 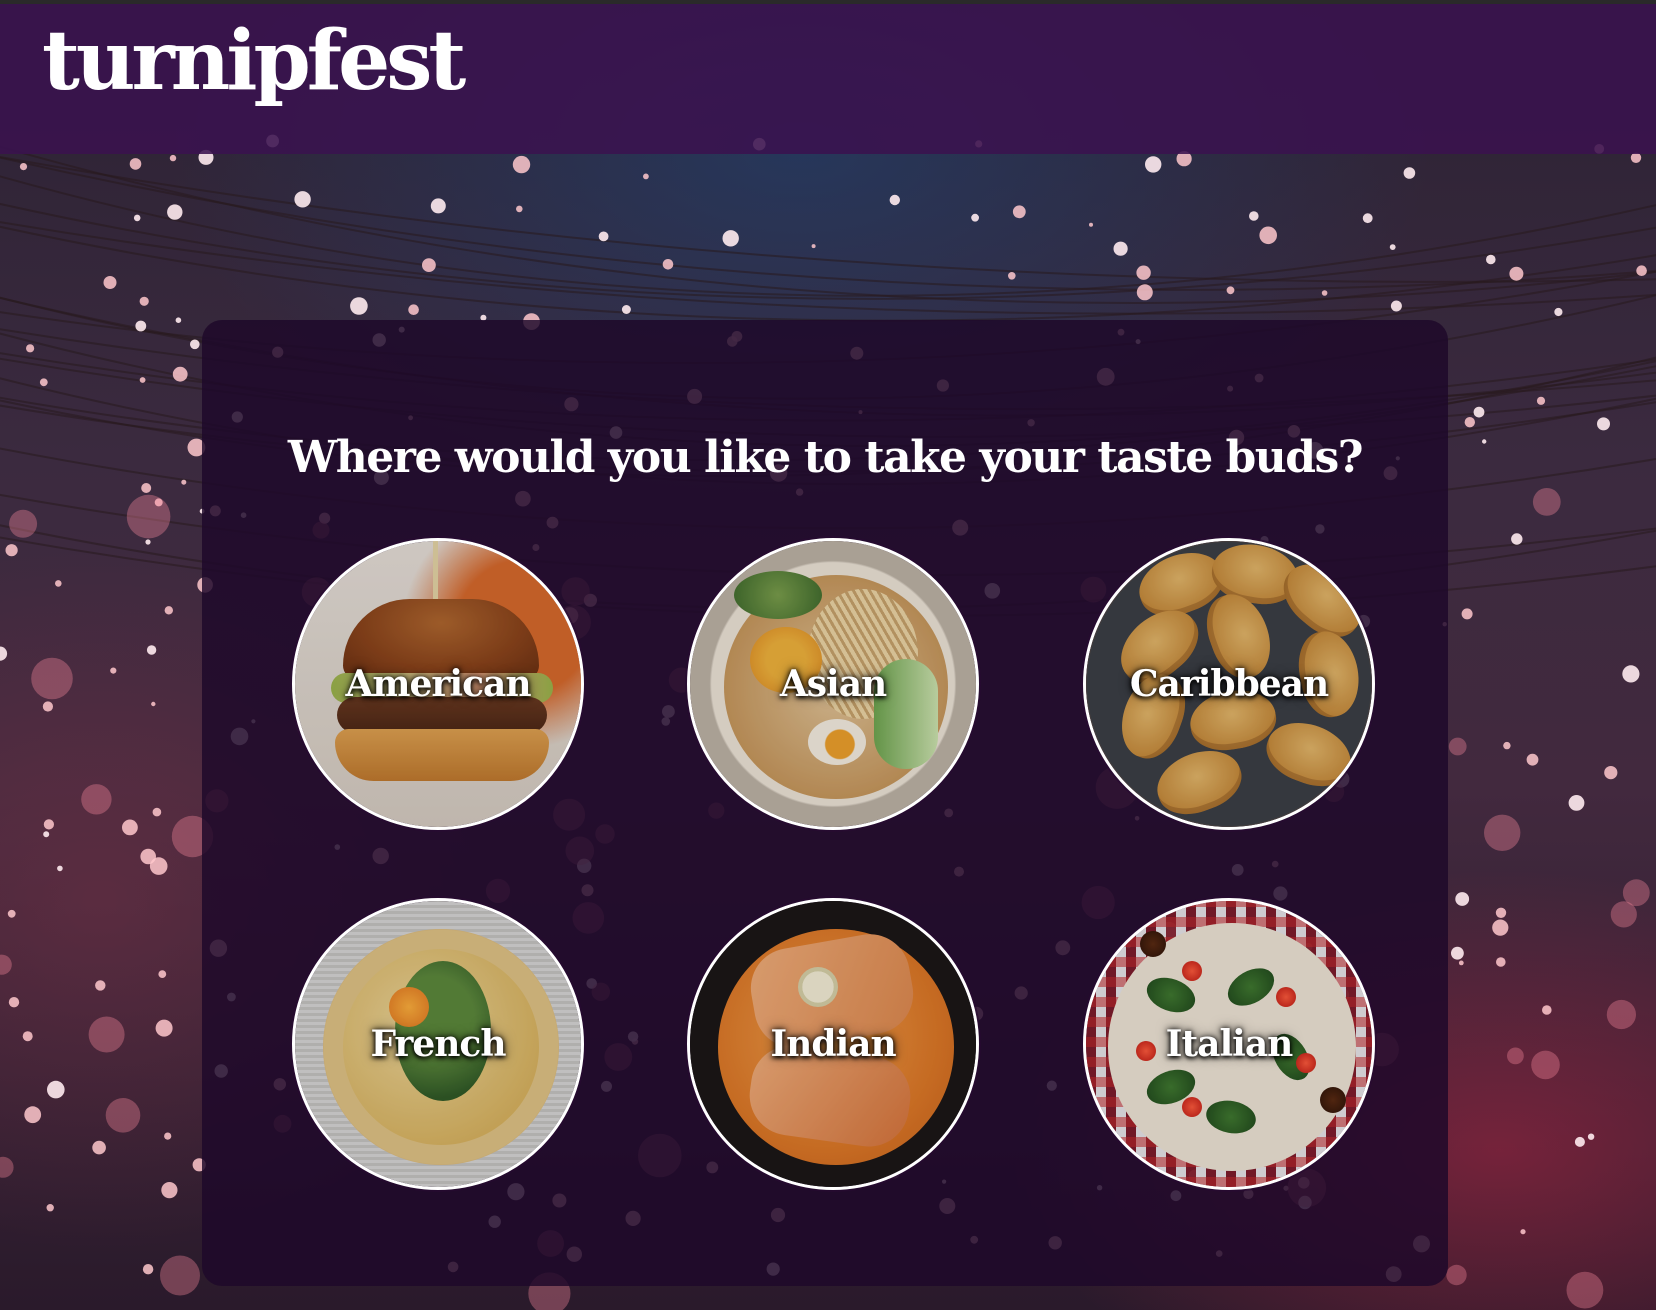 I want to click on cuisine-option-indian: Indian, so click(x=833, y=1044).